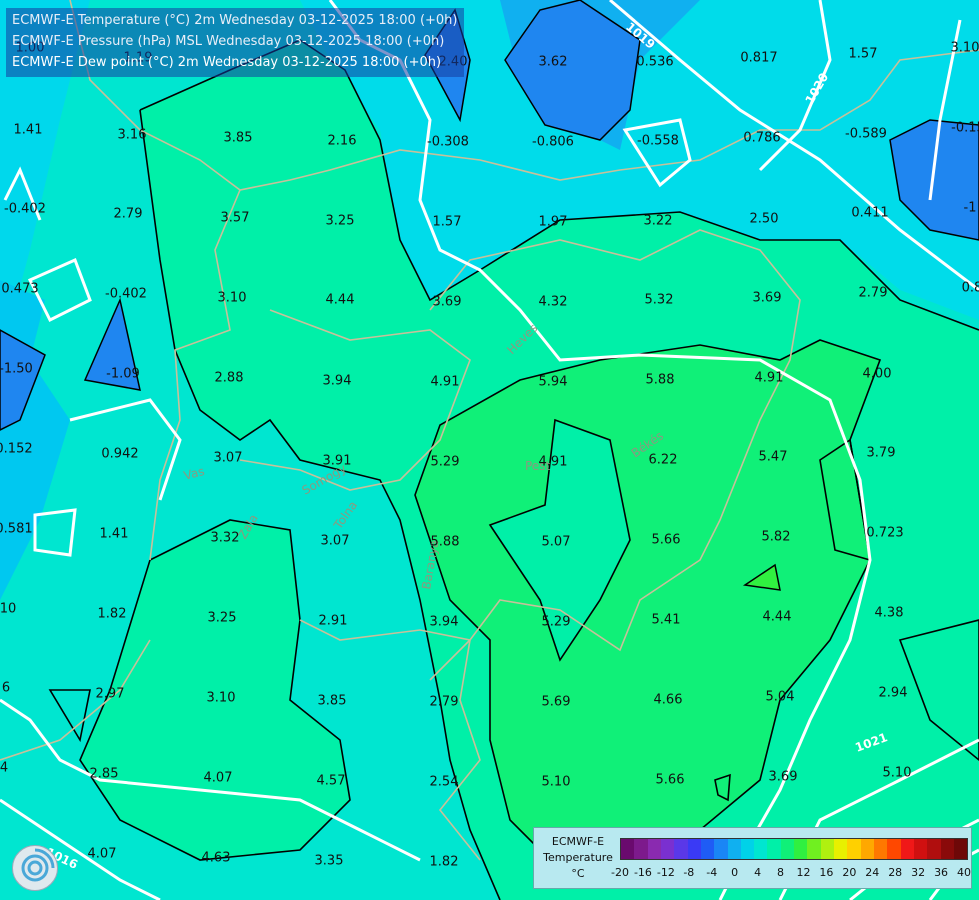 The height and width of the screenshot is (900, 979). I want to click on value-label: 3.10, so click(965, 48).